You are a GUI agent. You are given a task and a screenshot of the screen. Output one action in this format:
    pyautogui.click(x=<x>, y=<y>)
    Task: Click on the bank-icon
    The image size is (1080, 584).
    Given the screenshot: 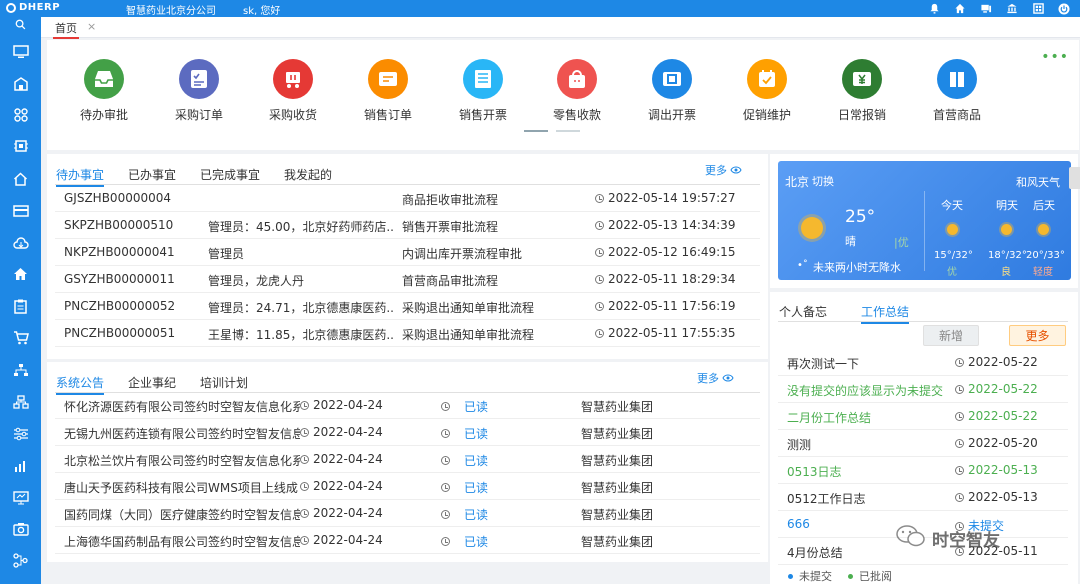 What is the action you would take?
    pyautogui.click(x=1012, y=9)
    